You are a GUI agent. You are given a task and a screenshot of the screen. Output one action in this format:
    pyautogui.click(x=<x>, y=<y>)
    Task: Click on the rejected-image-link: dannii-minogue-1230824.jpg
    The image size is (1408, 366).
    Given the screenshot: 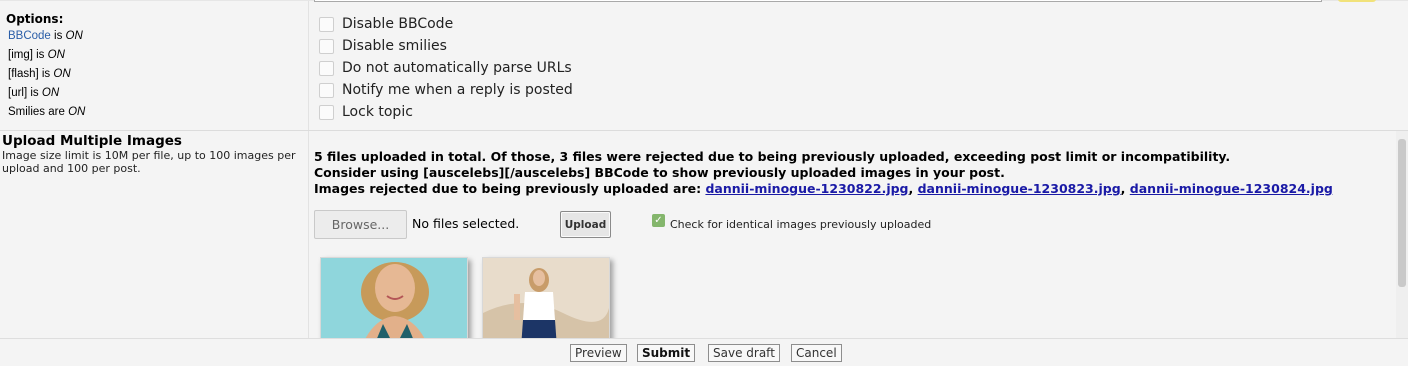 What is the action you would take?
    pyautogui.click(x=1231, y=188)
    